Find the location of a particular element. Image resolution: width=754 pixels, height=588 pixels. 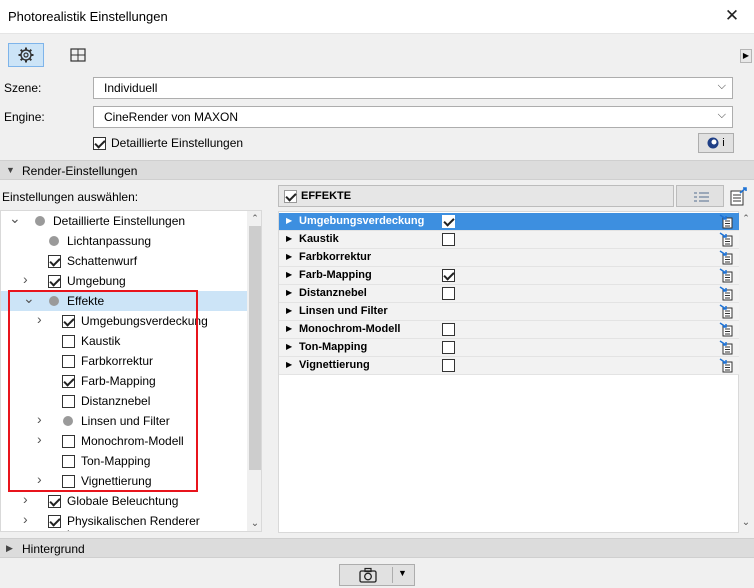

render-button: ▼ is located at coordinates (377, 575).